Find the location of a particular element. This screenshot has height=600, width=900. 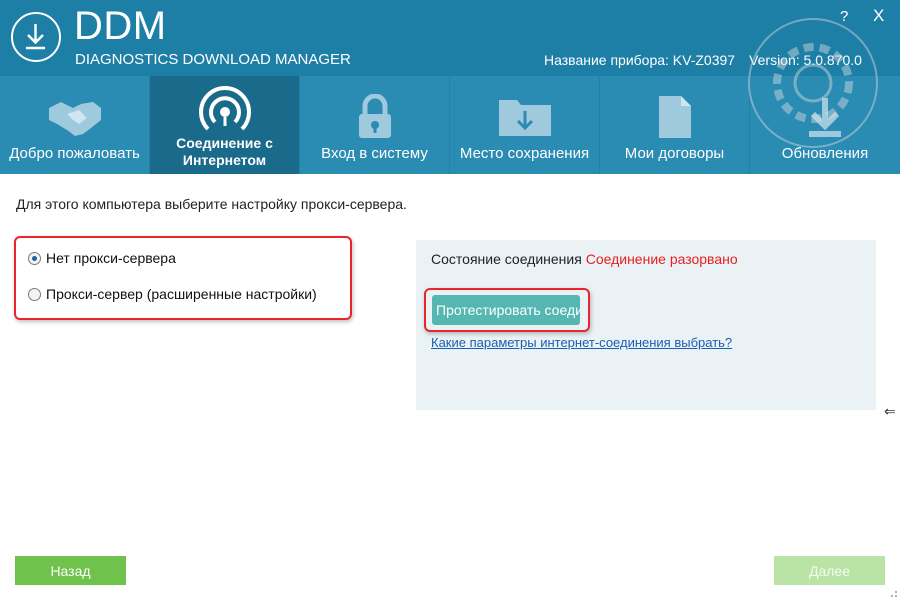

tab-label: Мои договоры is located at coordinates (674, 153).